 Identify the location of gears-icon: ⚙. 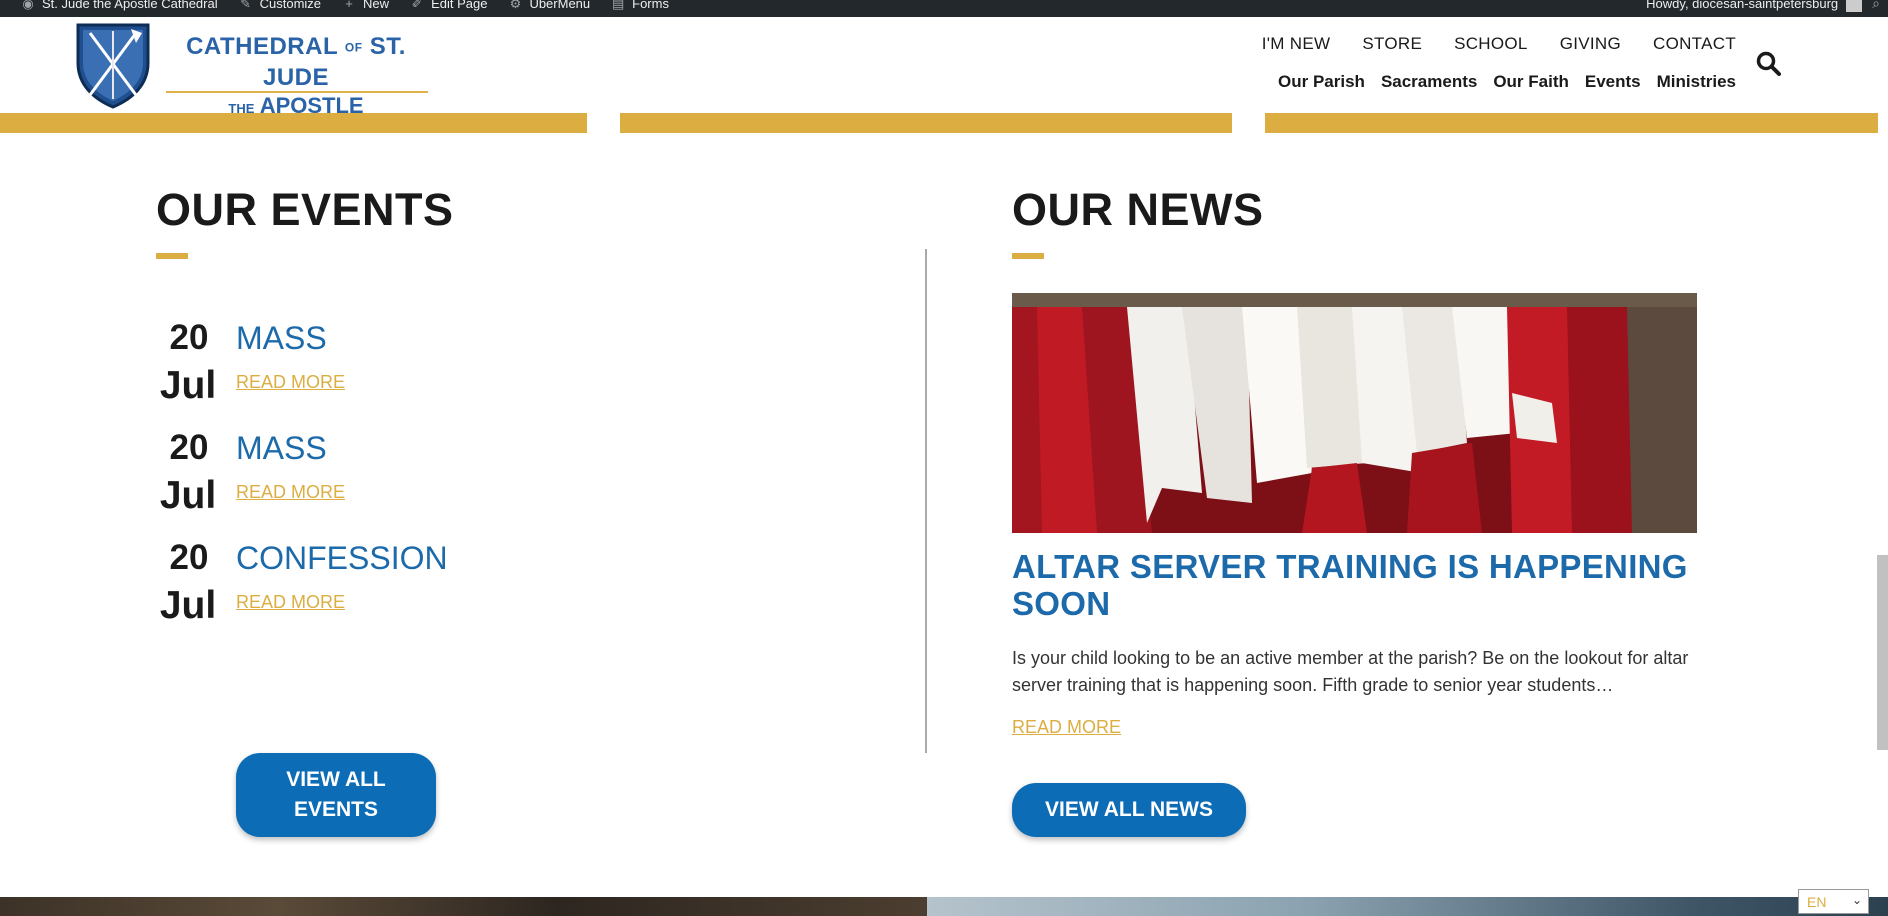
(515, 5).